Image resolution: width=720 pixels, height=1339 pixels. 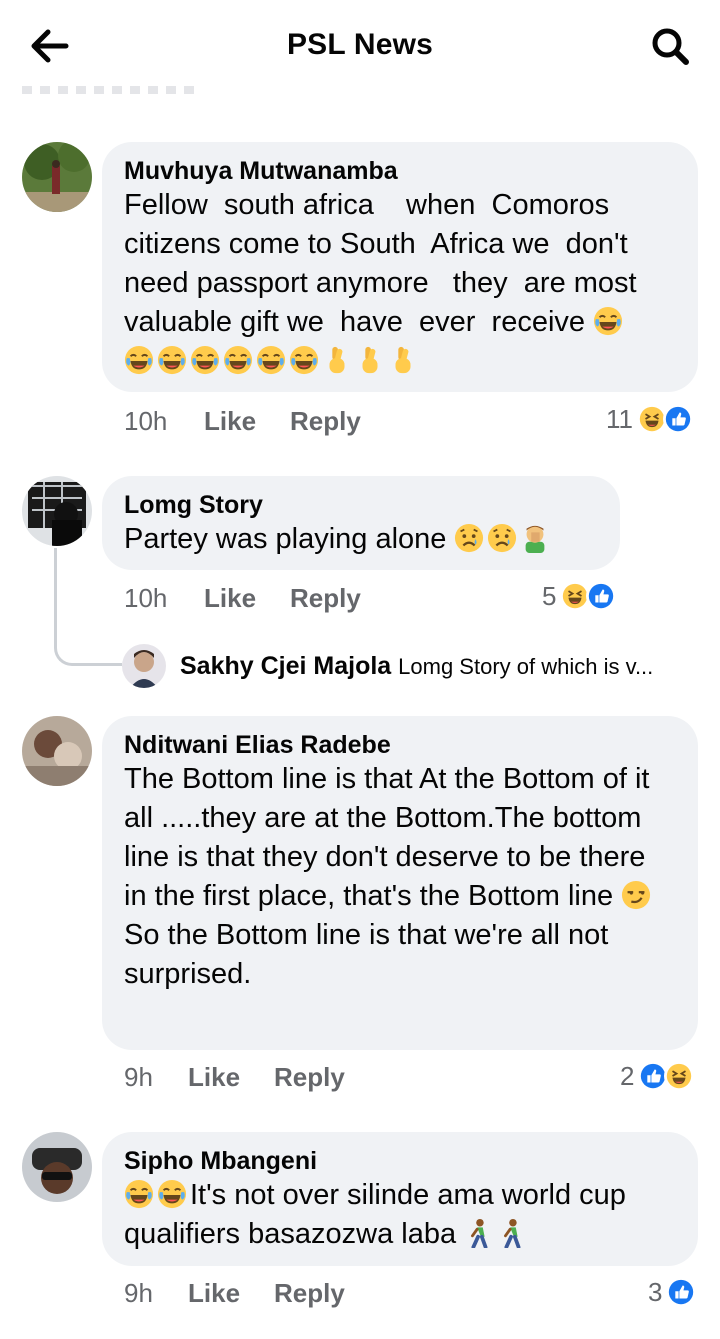 What do you see at coordinates (400, 1161) in the screenshot?
I see `comment-author: Sipho Mbangeni` at bounding box center [400, 1161].